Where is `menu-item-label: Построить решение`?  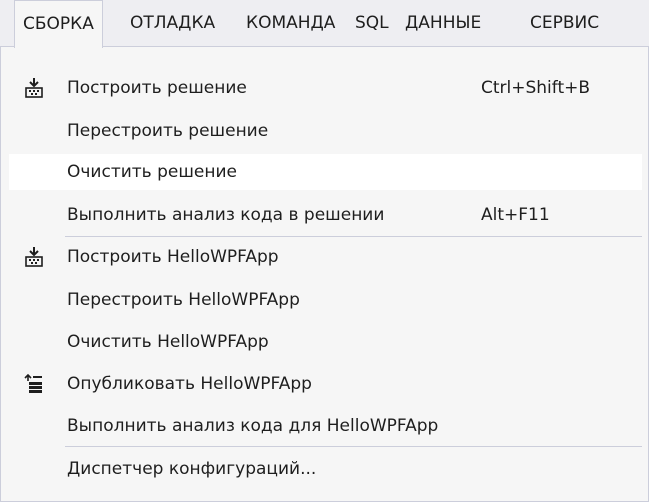 menu-item-label: Построить решение is located at coordinates (157, 88).